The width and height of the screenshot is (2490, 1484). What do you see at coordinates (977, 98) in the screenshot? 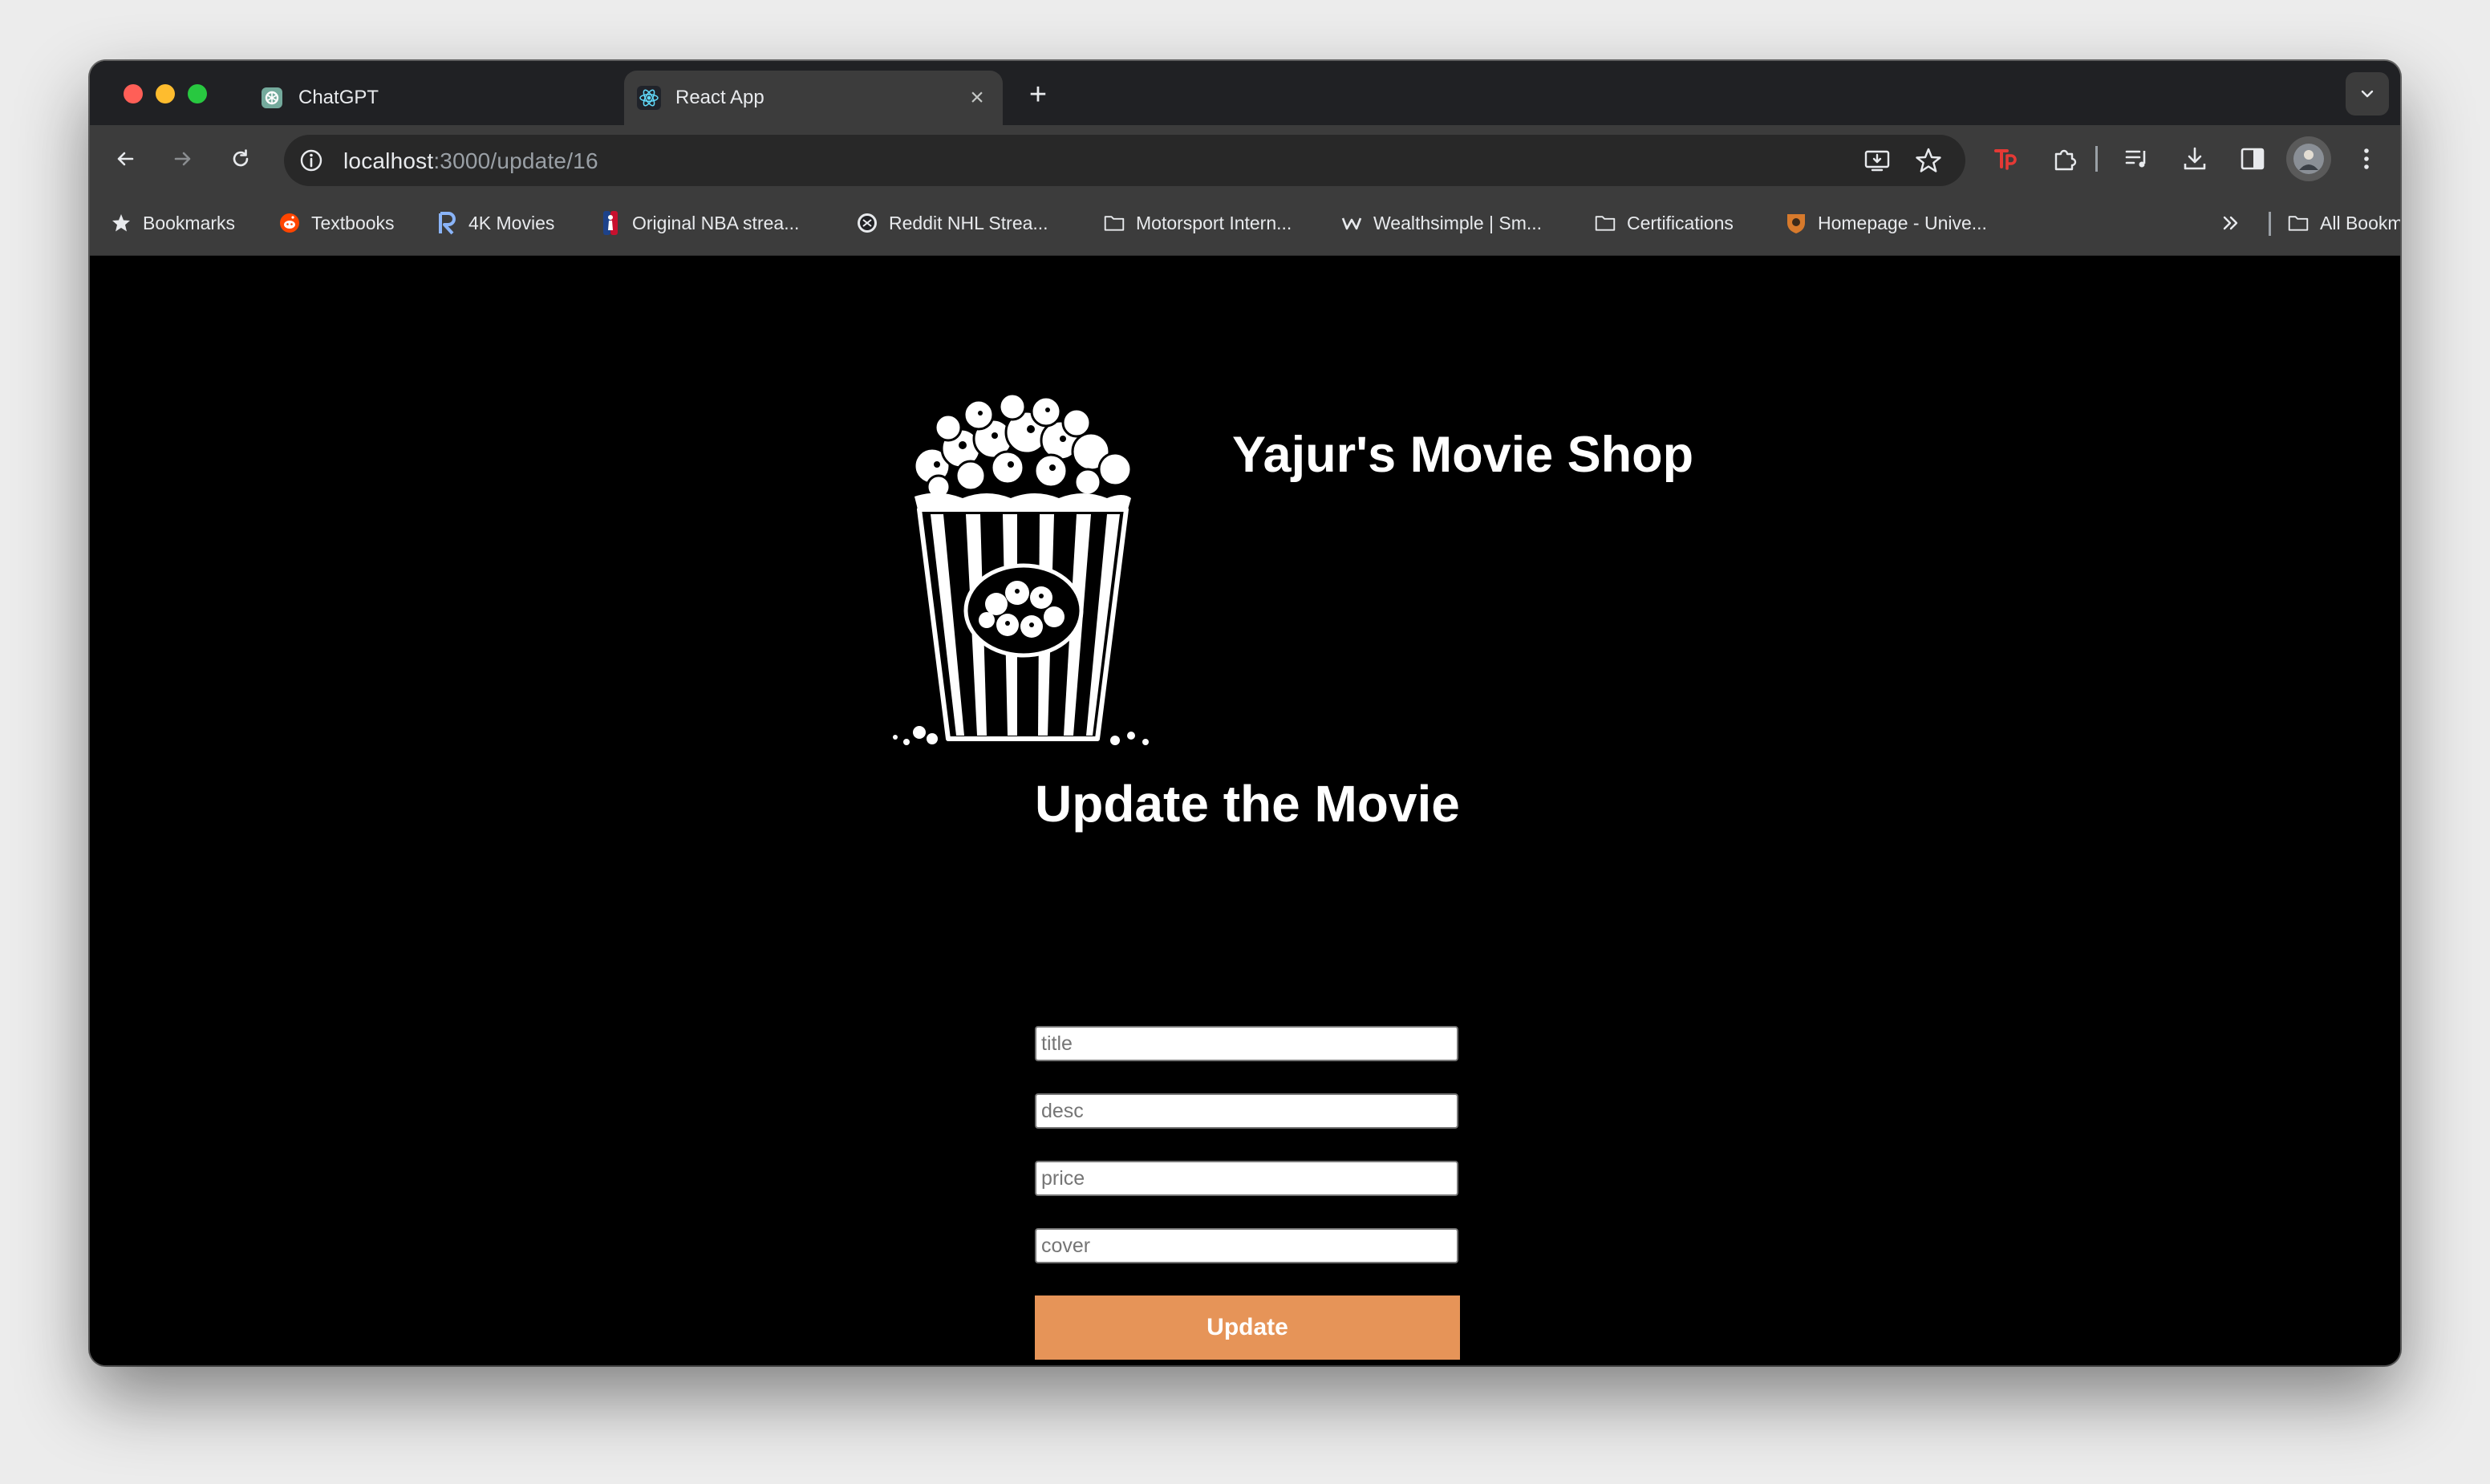
I see `close-icon: ×` at bounding box center [977, 98].